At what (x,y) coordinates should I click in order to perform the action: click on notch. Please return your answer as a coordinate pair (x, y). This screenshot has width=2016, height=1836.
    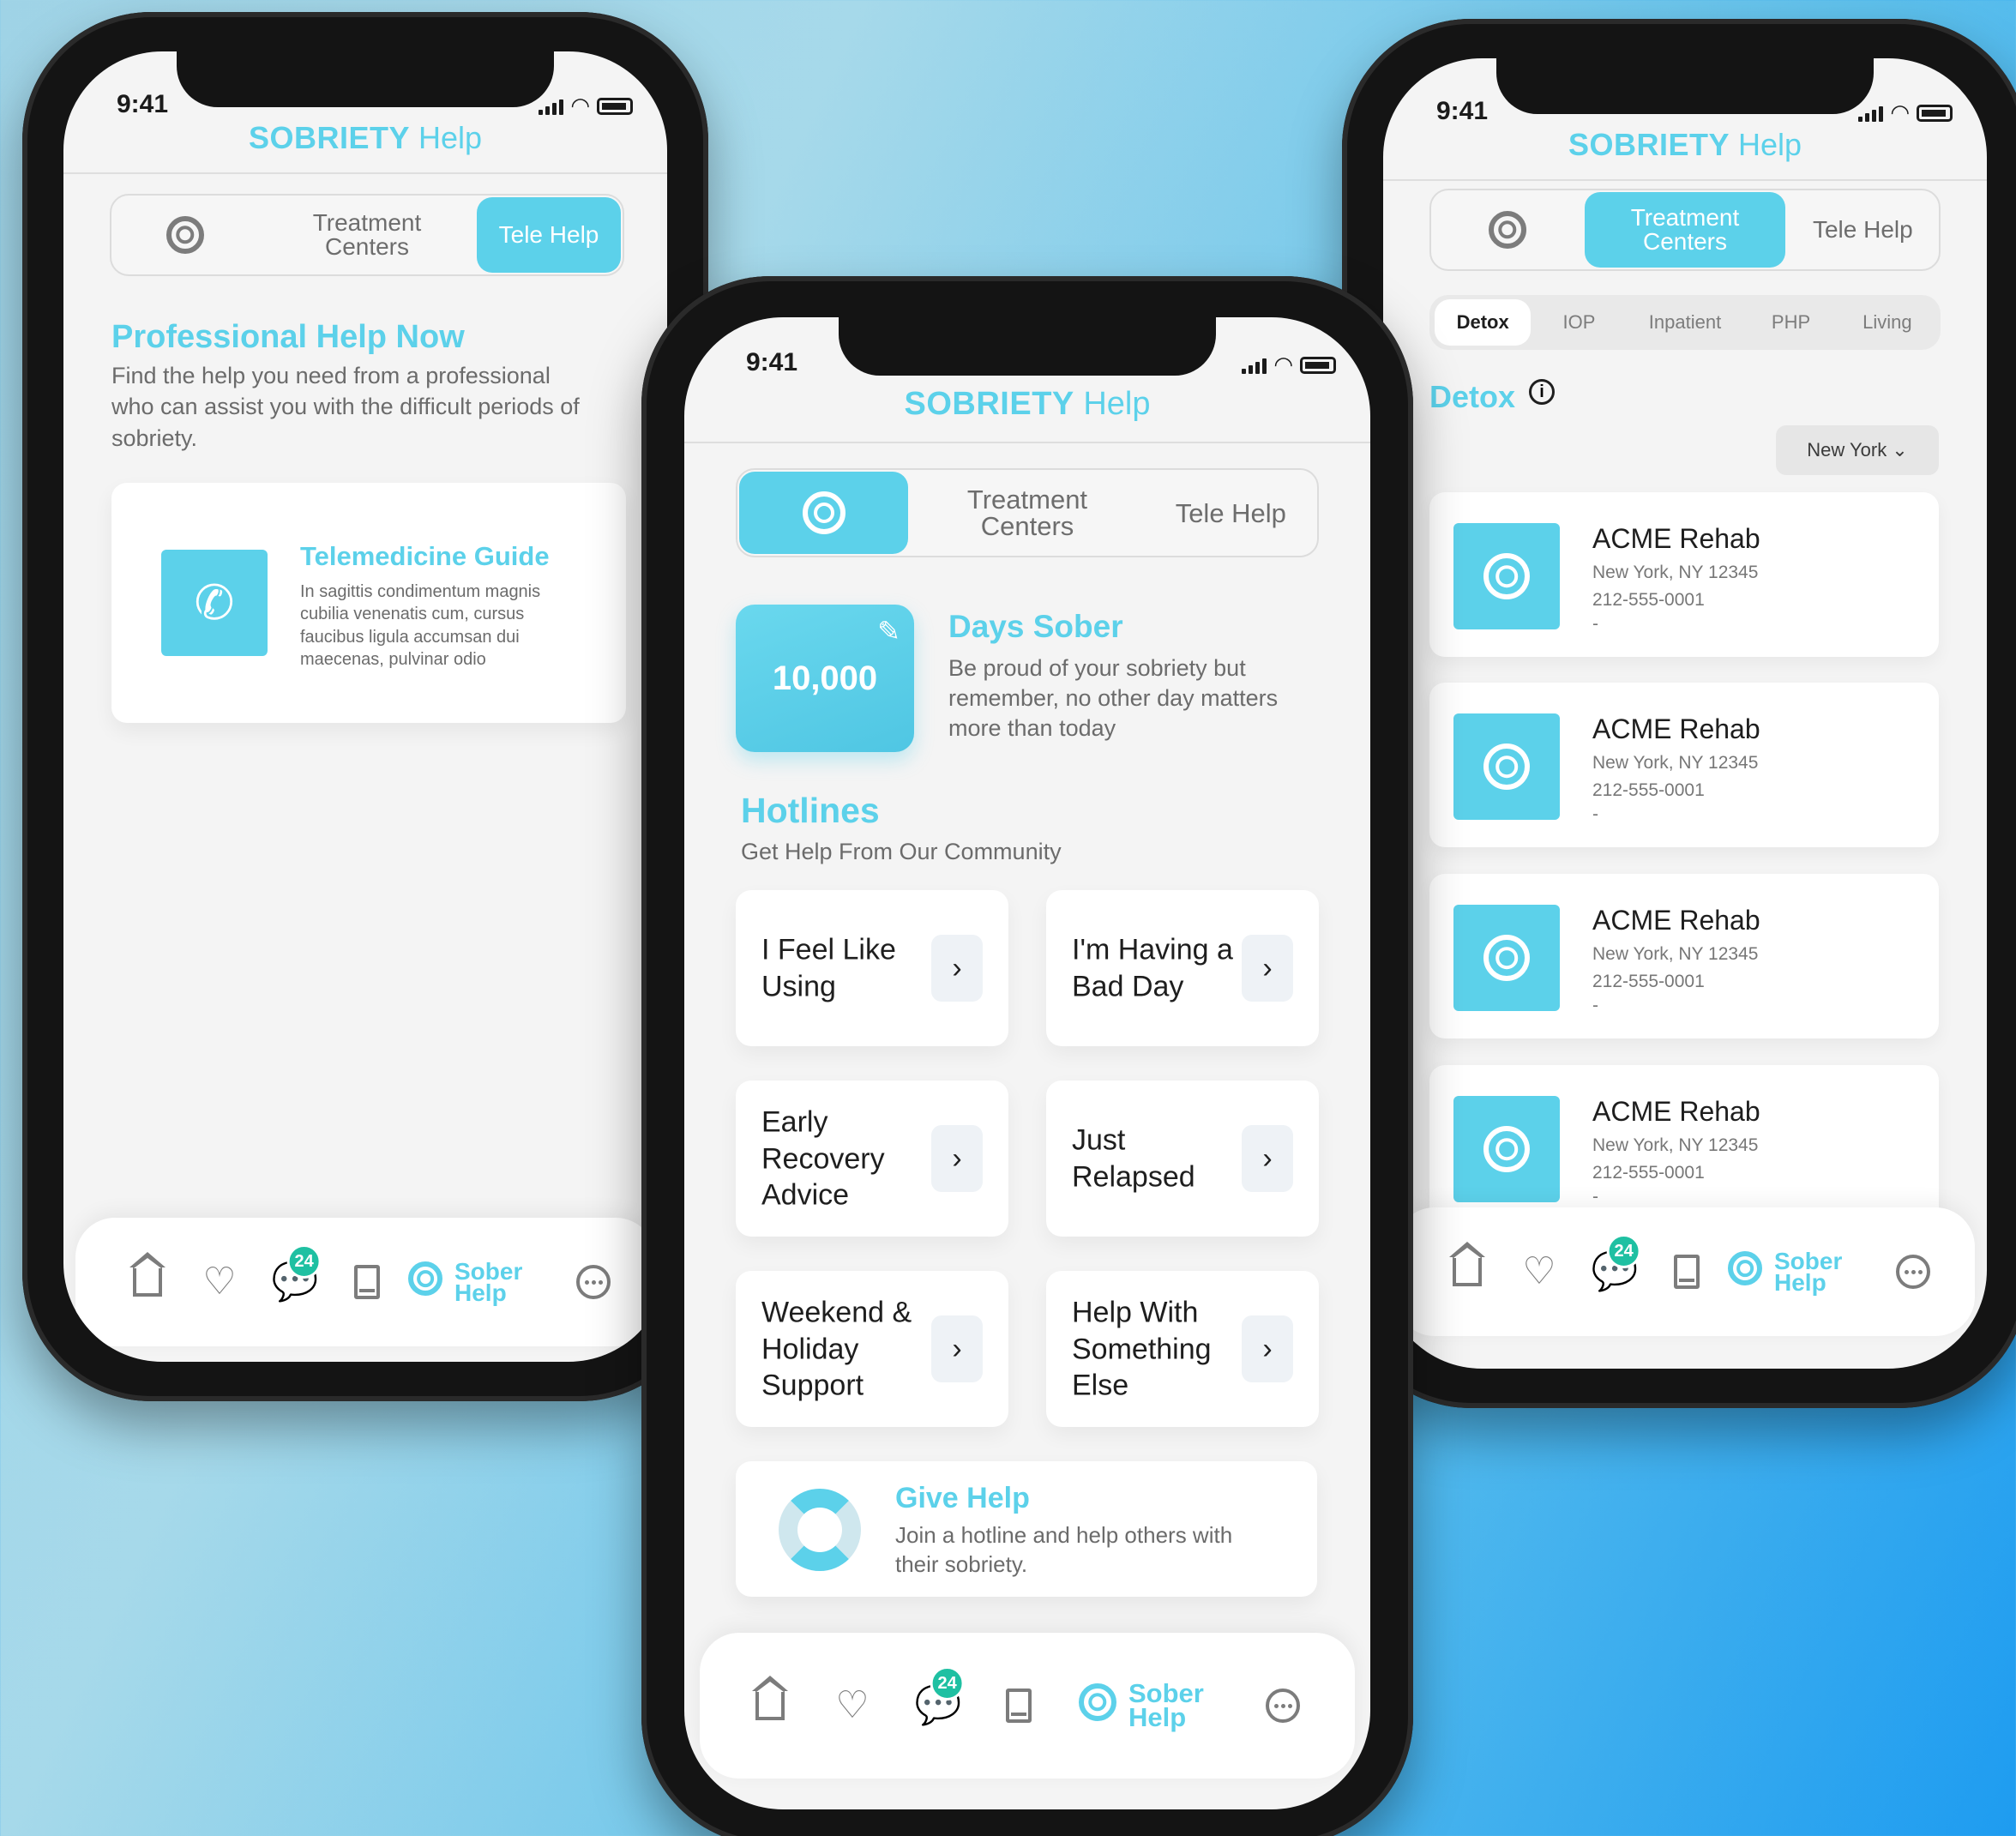
    Looking at the image, I should click on (1685, 86).